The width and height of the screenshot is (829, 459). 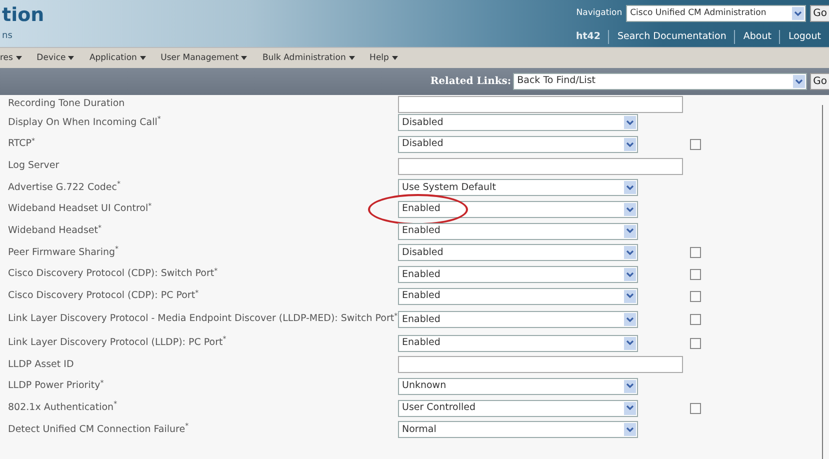 What do you see at coordinates (80, 209) in the screenshot?
I see `field-label: Wideband Headset UI Control$^{*}$` at bounding box center [80, 209].